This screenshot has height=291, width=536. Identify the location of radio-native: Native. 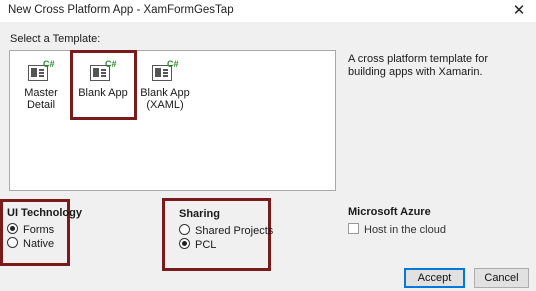
(30, 244).